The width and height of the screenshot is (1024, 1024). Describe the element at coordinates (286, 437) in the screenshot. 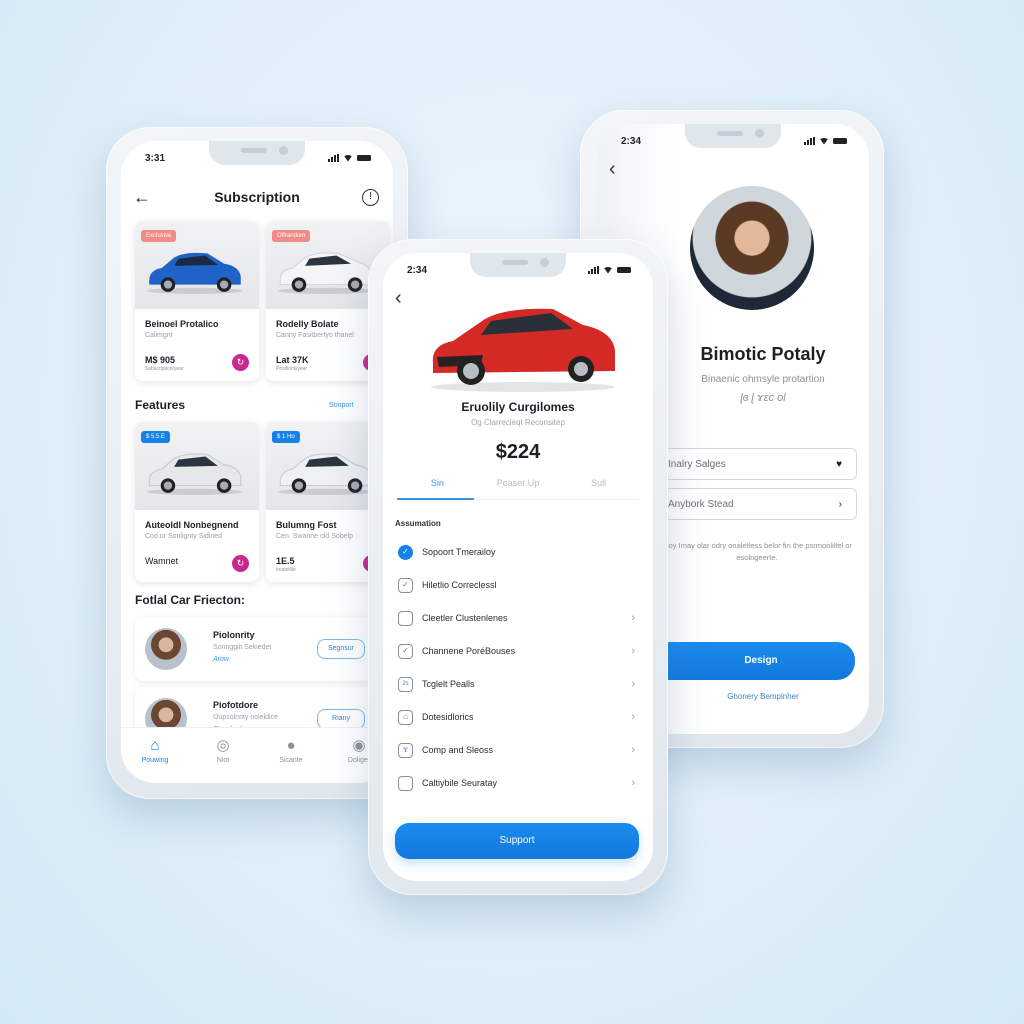

I see `card-tag: $ 1 Ho` at that location.